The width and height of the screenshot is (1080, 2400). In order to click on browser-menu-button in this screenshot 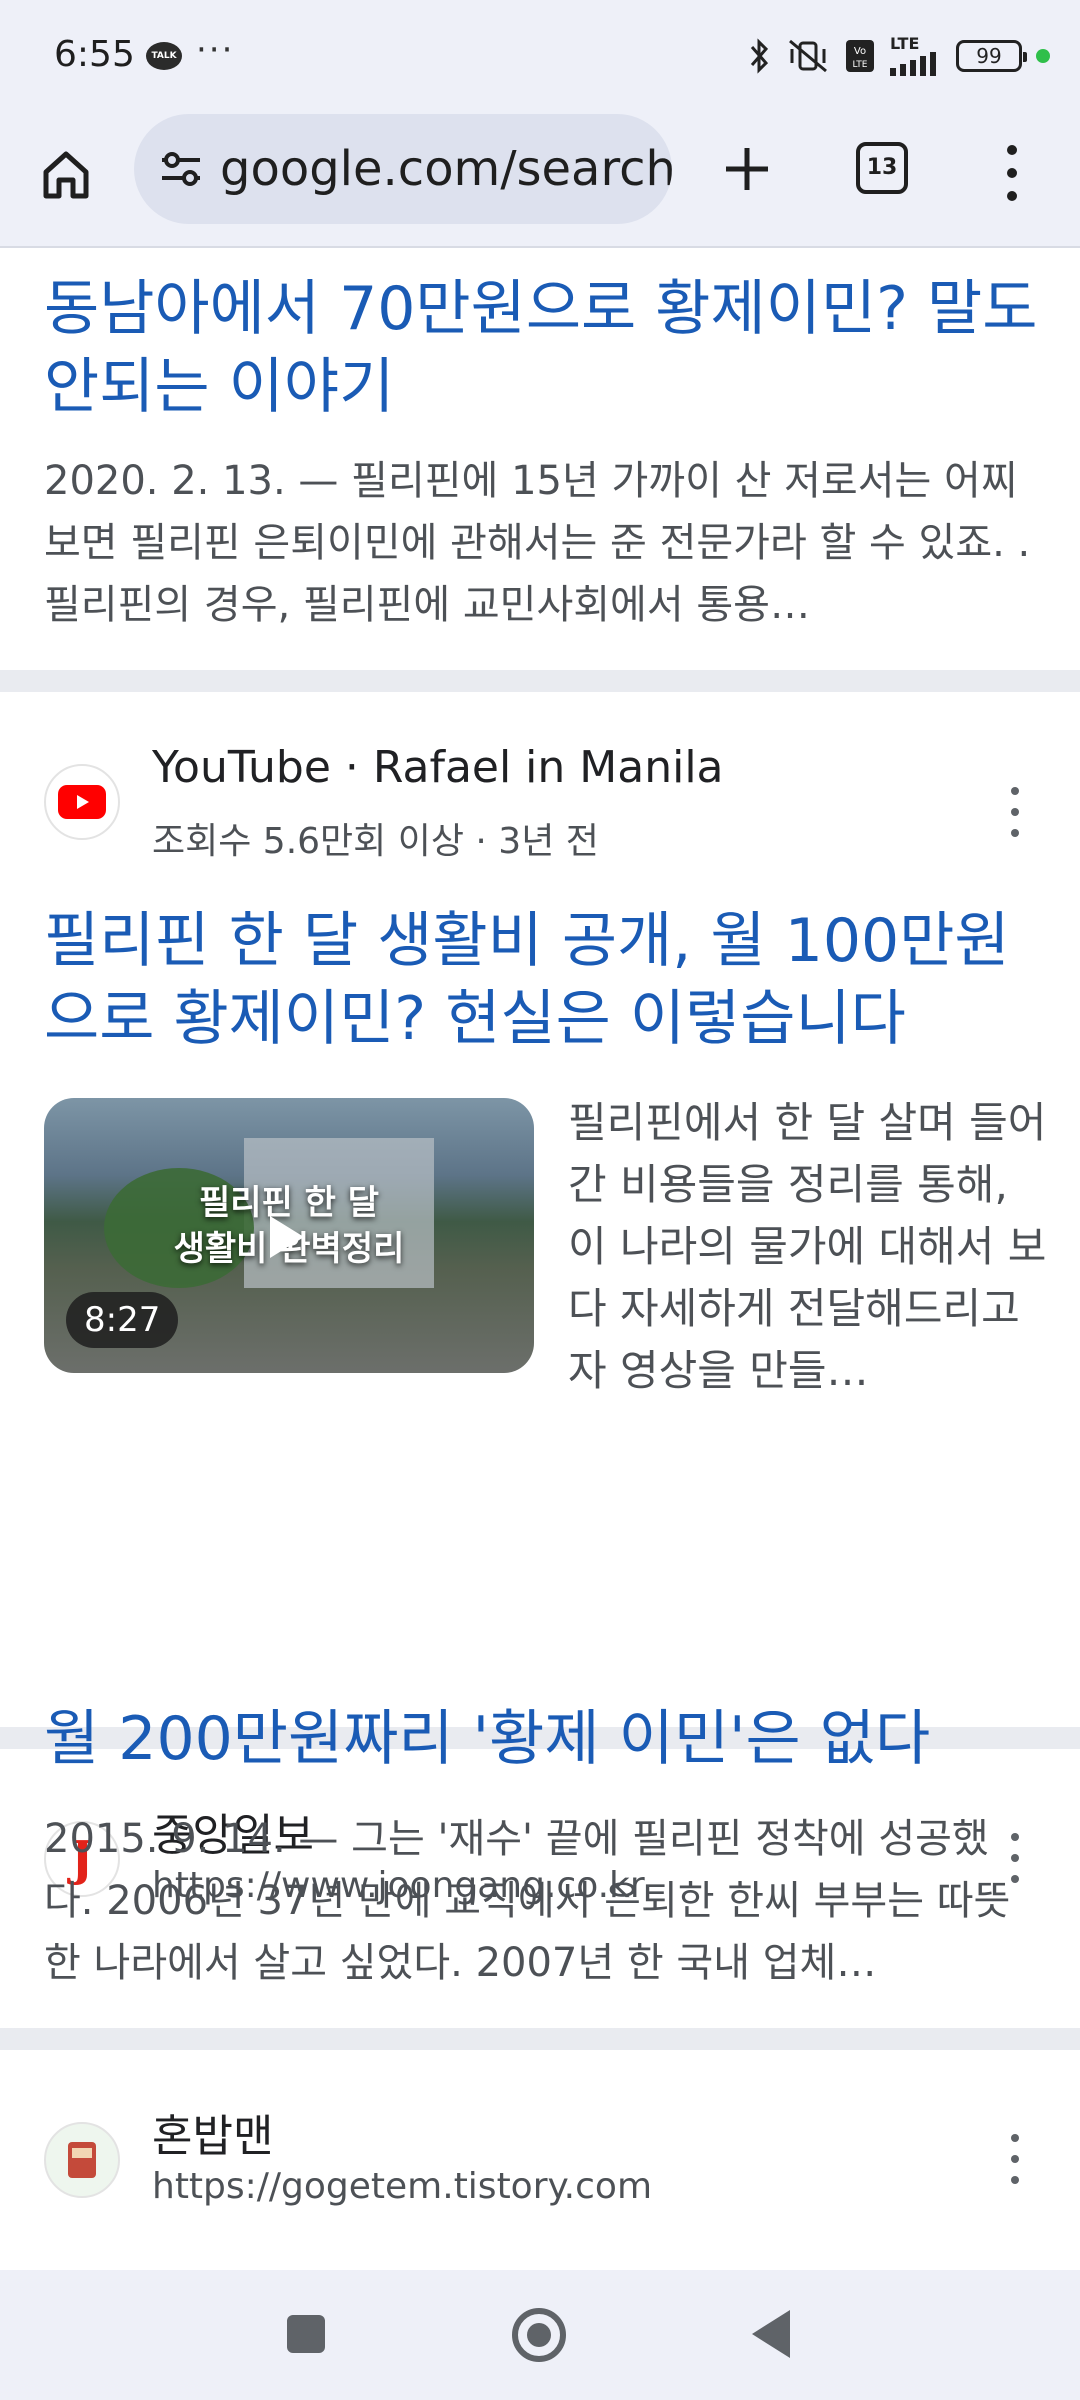, I will do `click(1012, 173)`.